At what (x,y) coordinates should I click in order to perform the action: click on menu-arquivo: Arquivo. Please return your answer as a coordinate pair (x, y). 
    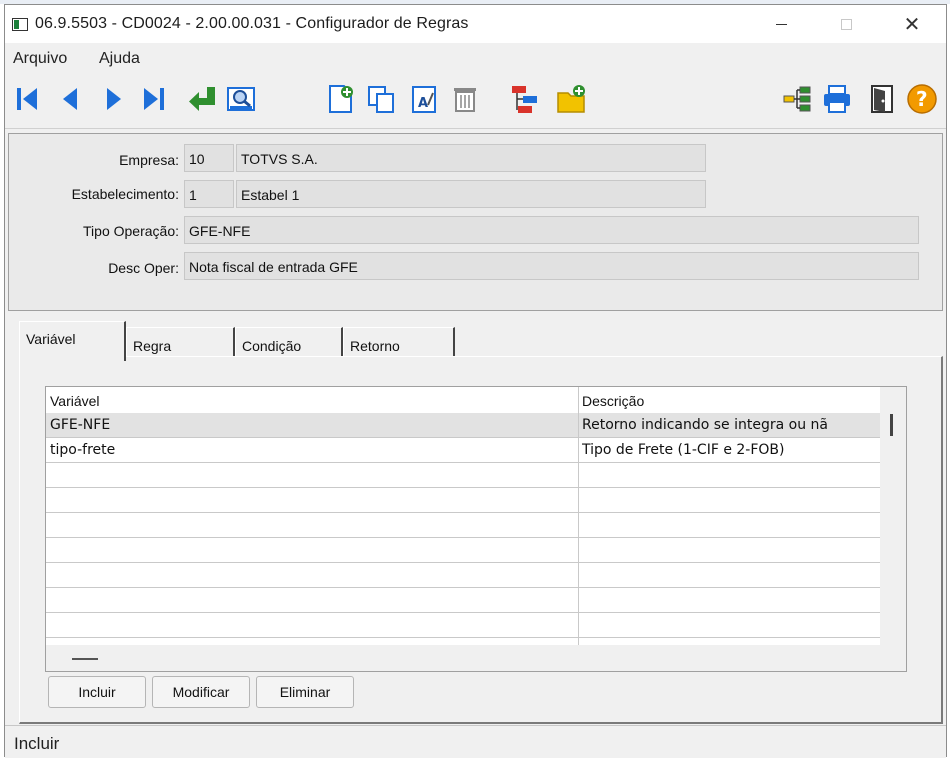
    Looking at the image, I should click on (40, 59).